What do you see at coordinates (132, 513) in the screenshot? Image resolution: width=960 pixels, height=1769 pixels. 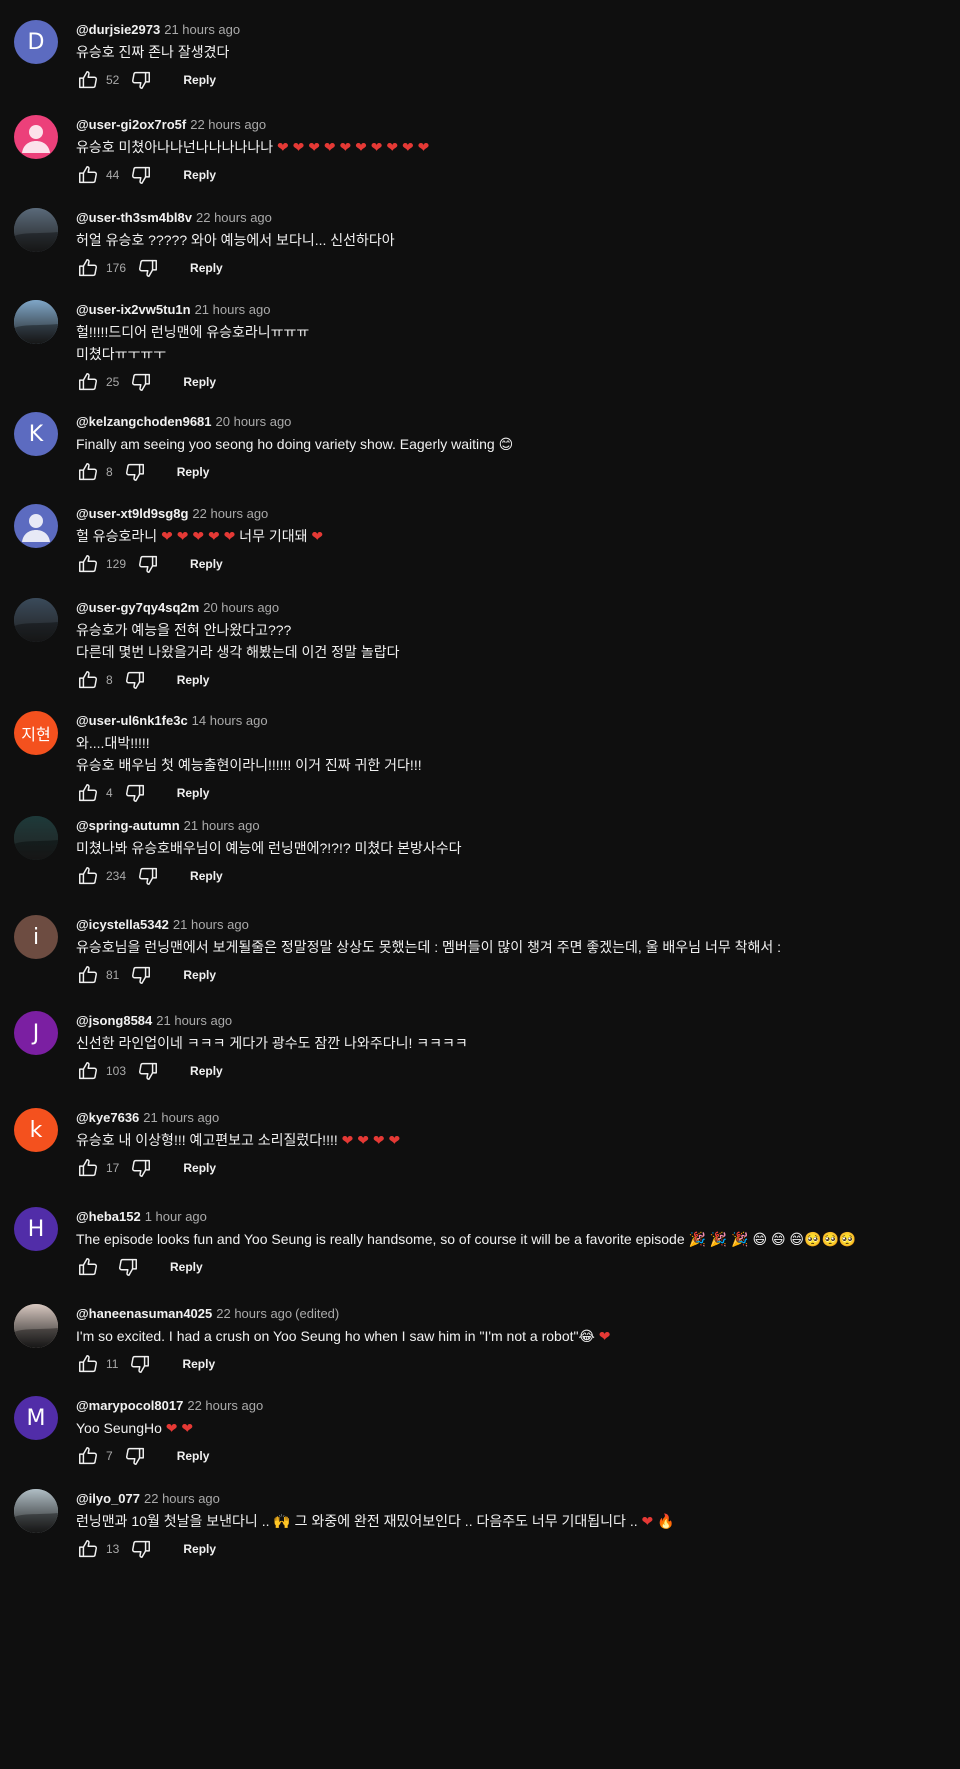 I see `comment-author: @user-xt9ld9sg8g` at bounding box center [132, 513].